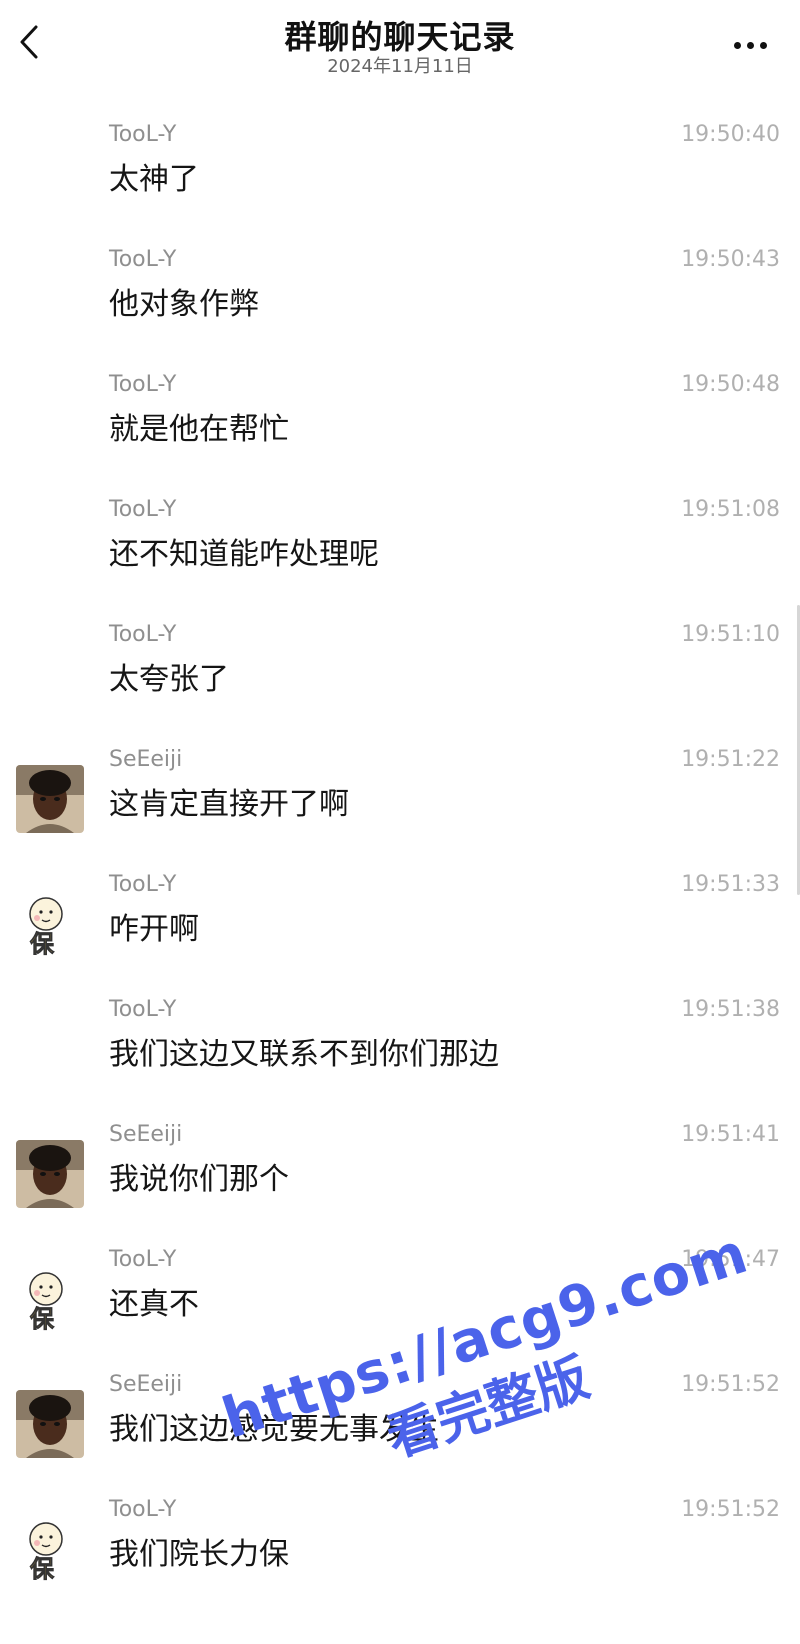 The width and height of the screenshot is (800, 1644). Describe the element at coordinates (400, 302) in the screenshot. I see `message-item: TooL-Y 19:50:43 他对象作弊` at that location.